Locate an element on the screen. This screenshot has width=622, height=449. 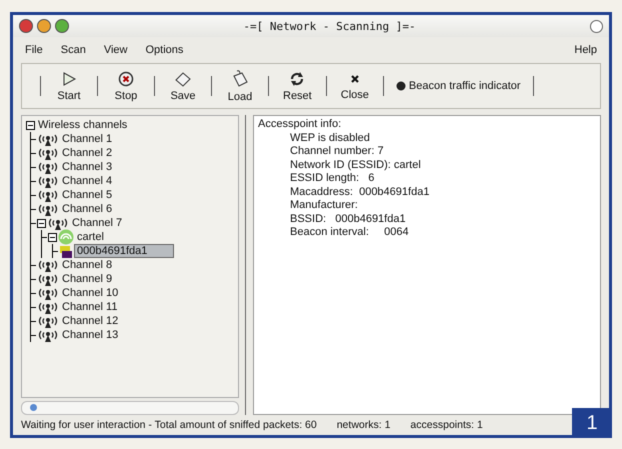
info-heading: Accesspoint info: is located at coordinates (300, 125).